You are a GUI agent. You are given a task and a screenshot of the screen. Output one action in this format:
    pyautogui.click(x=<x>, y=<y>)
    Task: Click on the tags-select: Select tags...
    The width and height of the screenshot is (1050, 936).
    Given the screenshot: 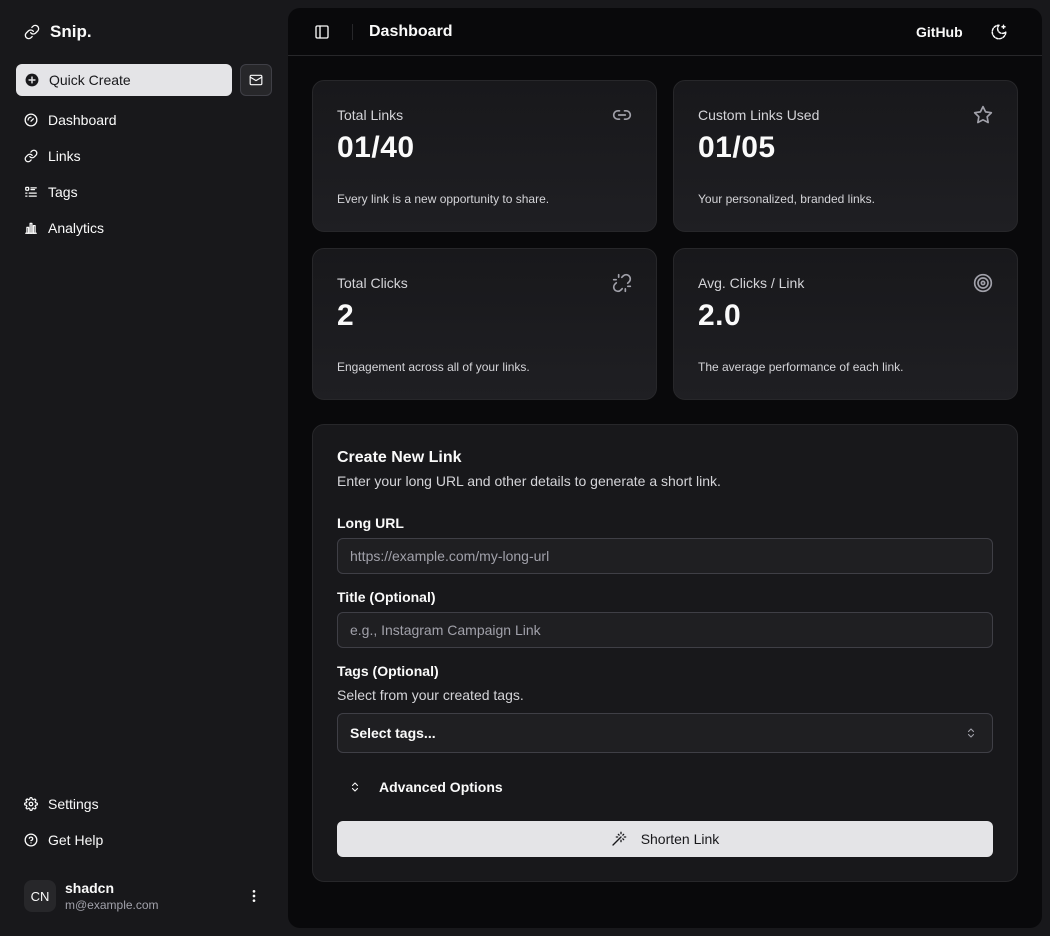 What is the action you would take?
    pyautogui.click(x=665, y=733)
    